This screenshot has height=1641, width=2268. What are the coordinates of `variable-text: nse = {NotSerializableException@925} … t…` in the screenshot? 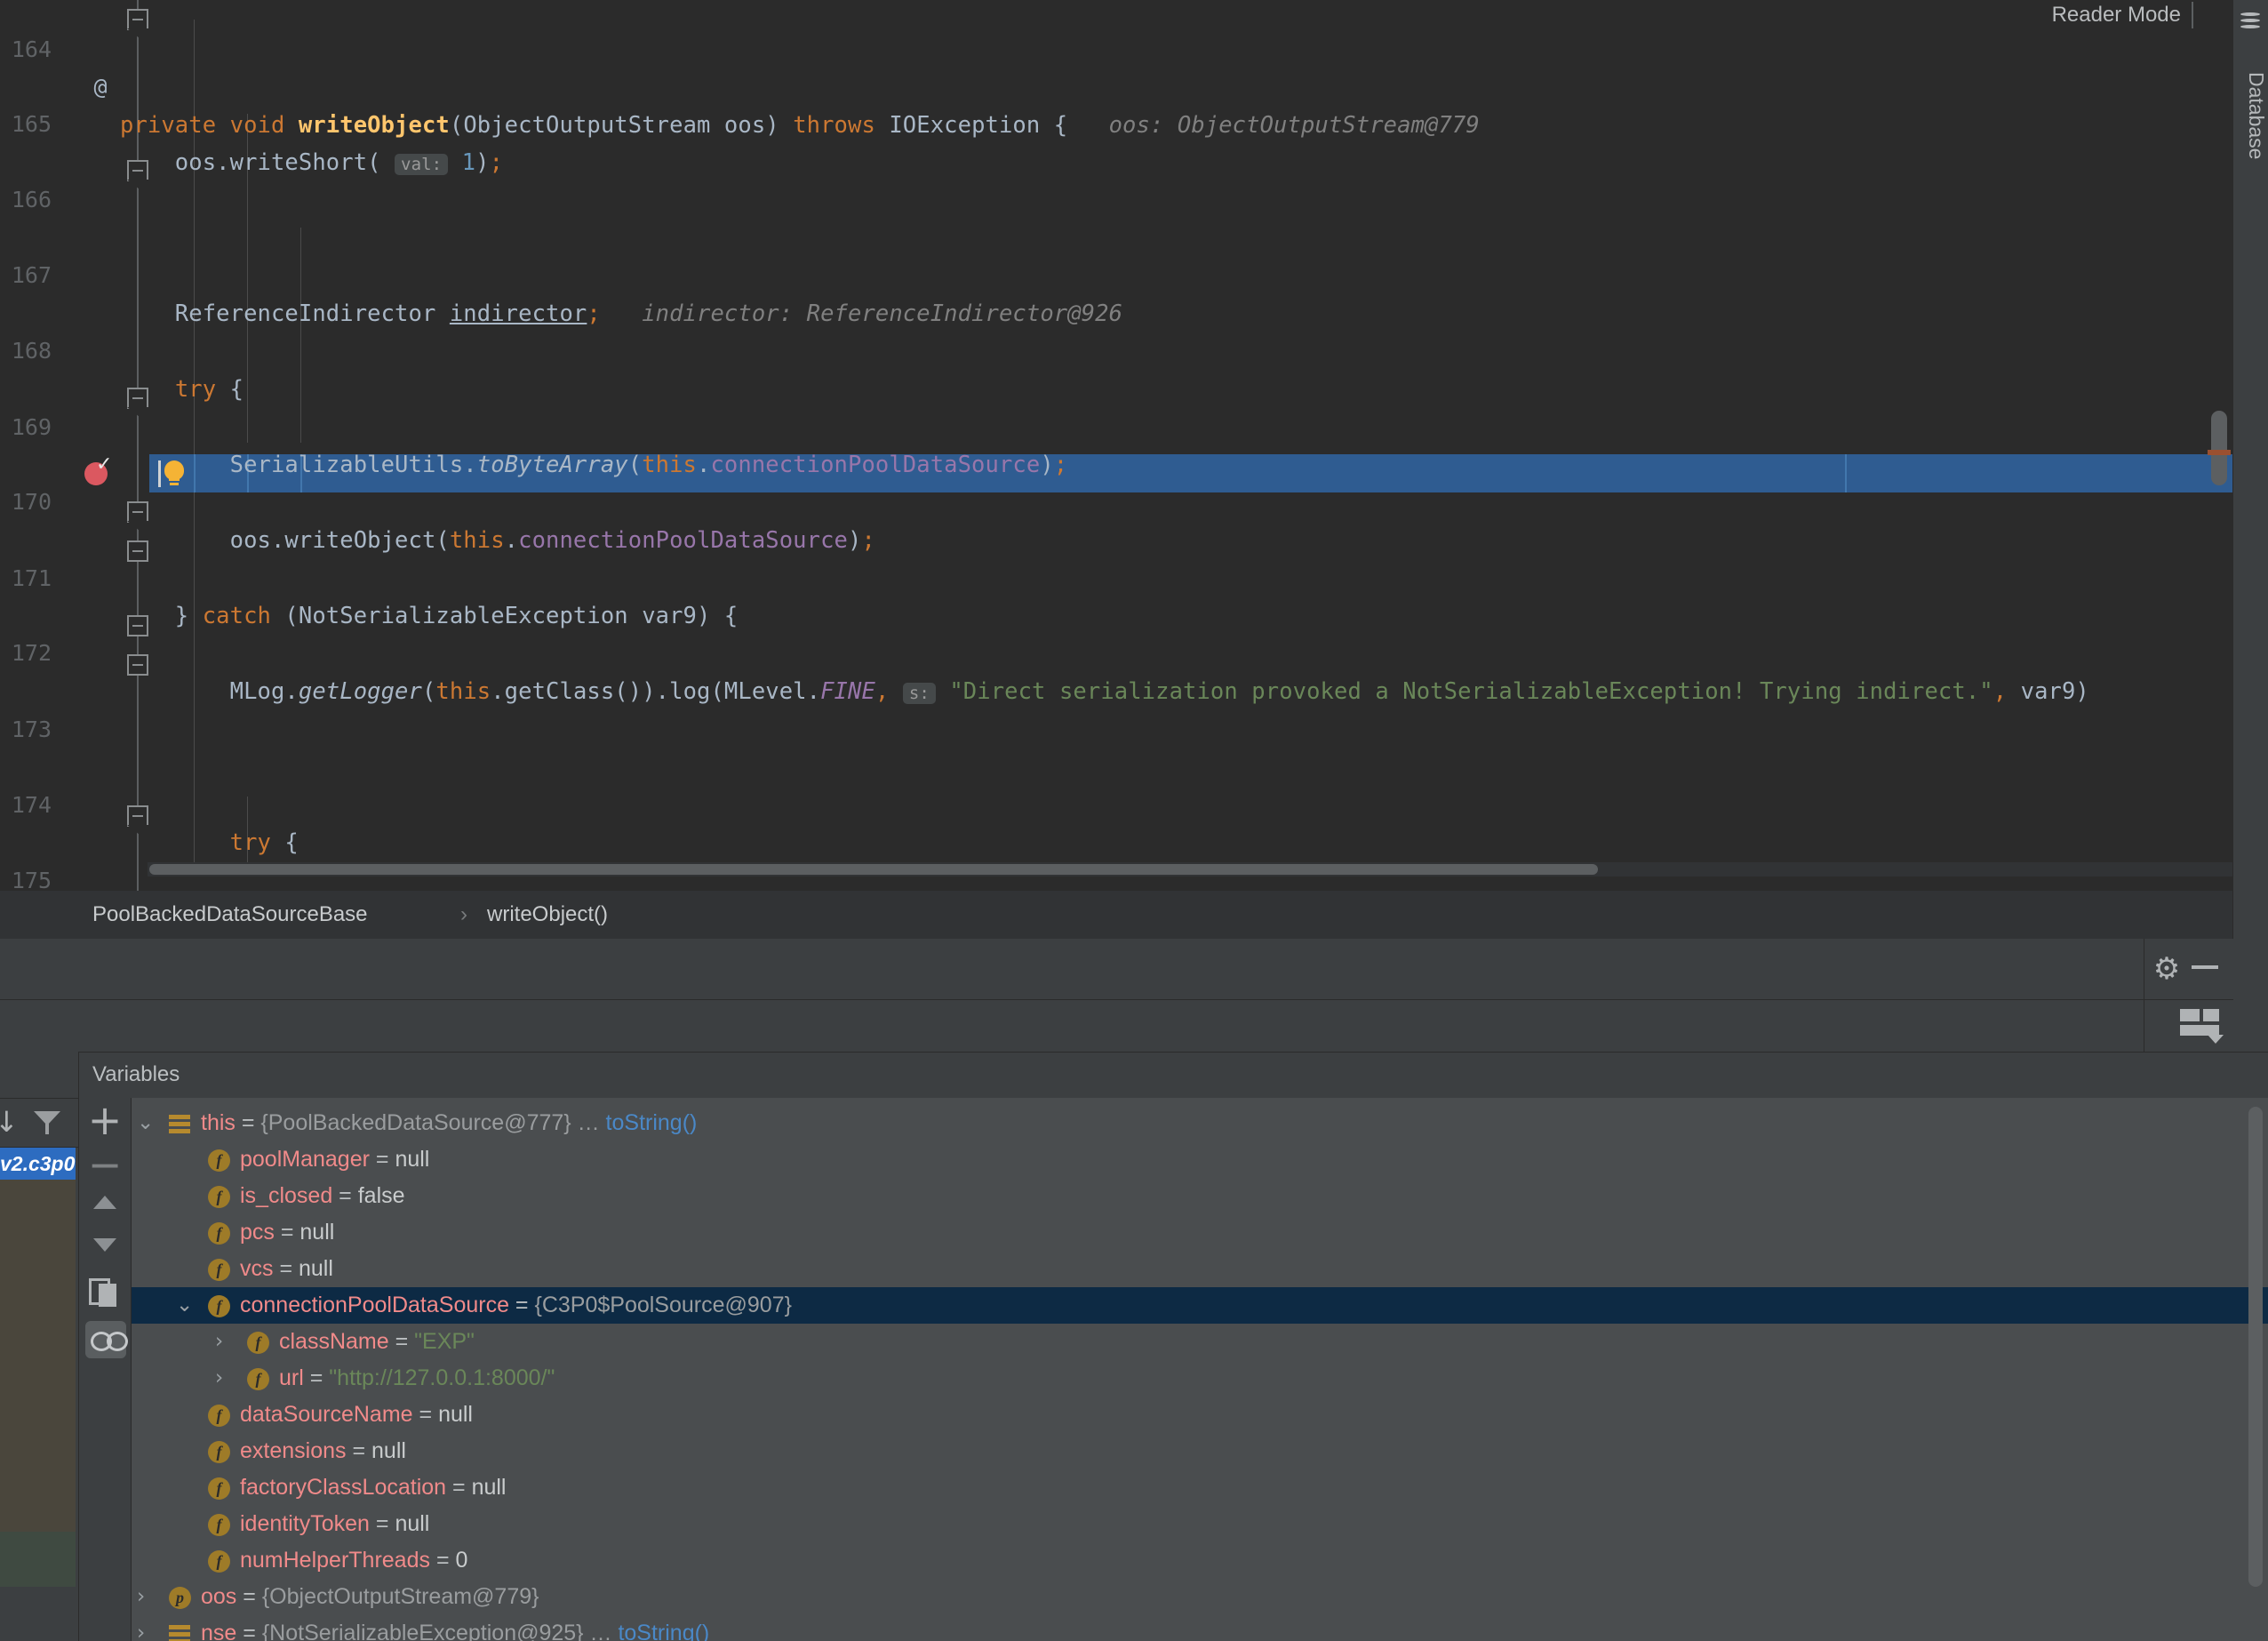 It's located at (455, 1628).